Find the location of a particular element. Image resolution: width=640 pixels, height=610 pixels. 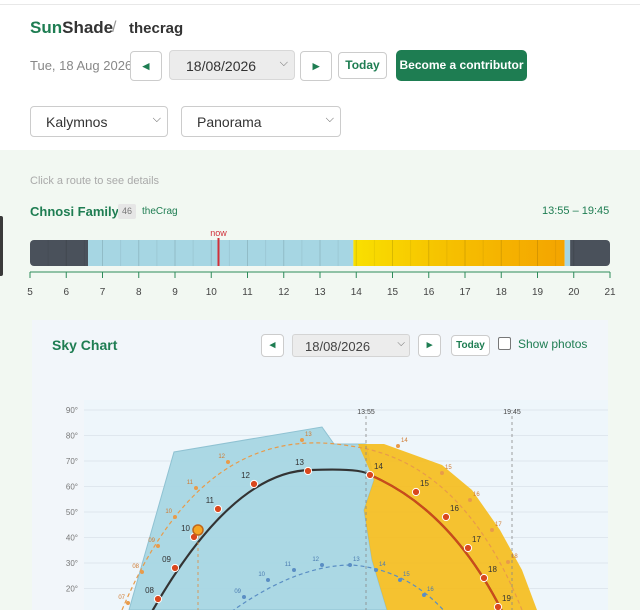

timeline-hour-label: 5 is located at coordinates (30, 292).